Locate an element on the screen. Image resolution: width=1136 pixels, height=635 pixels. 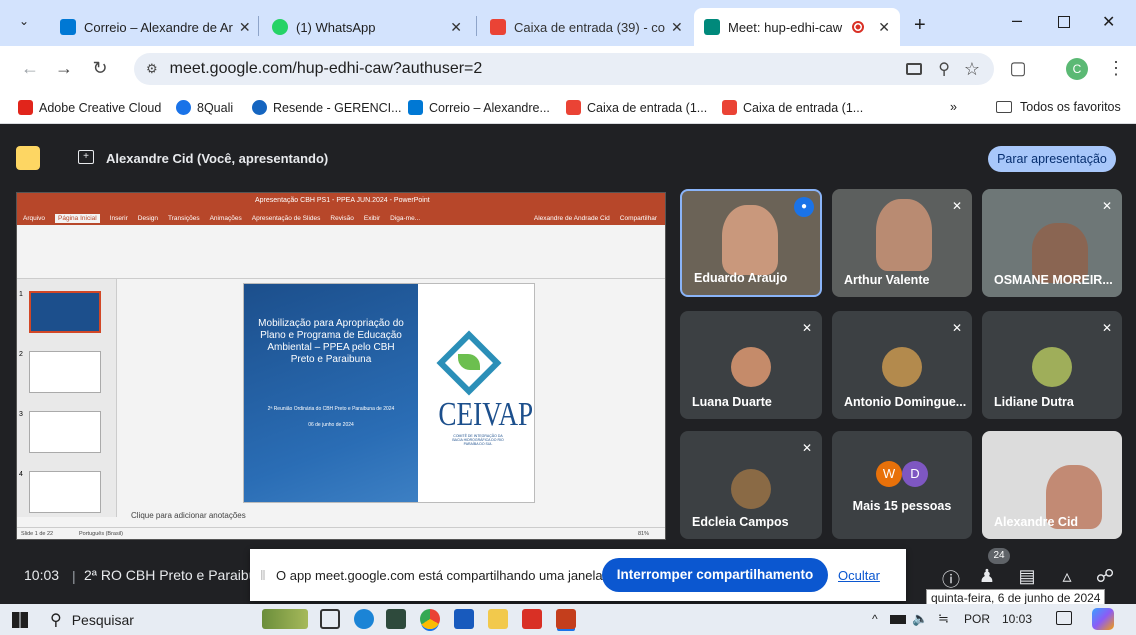
chrome-icon is located at coordinates (430, 619).